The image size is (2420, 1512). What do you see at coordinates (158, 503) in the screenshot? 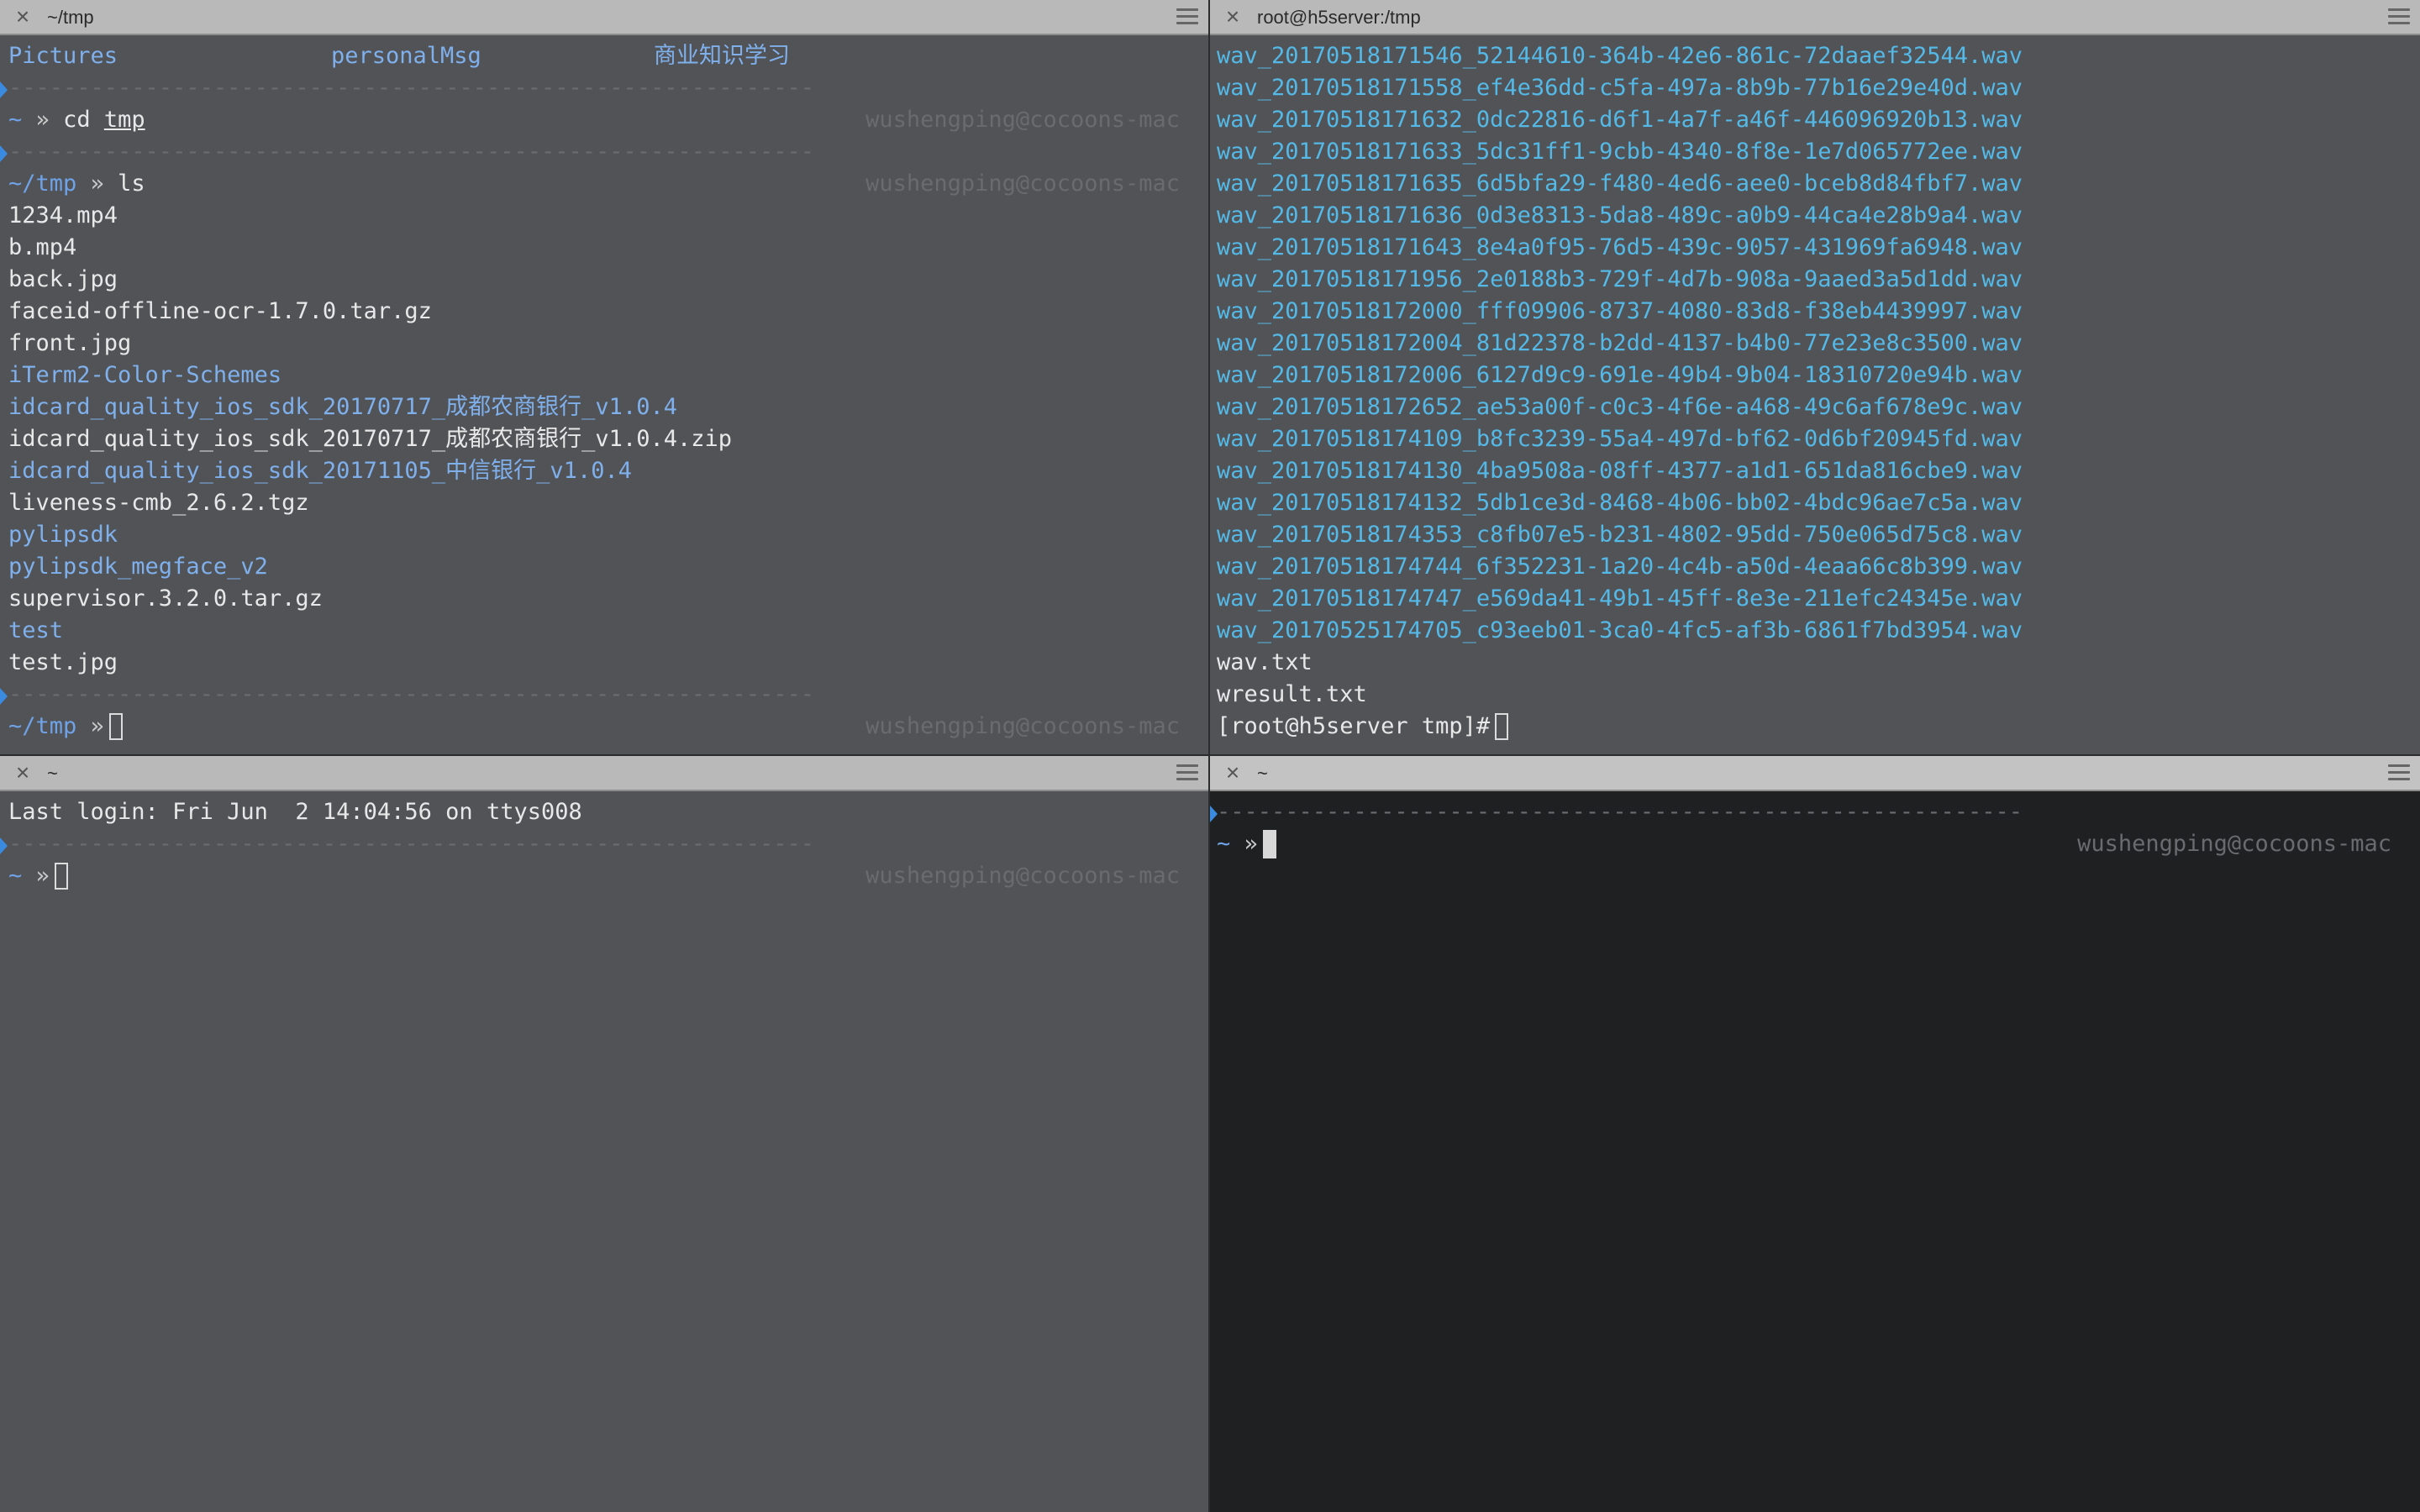
I see `ls-file-entry: liveness-cmb_2.6.2.tgz` at bounding box center [158, 503].